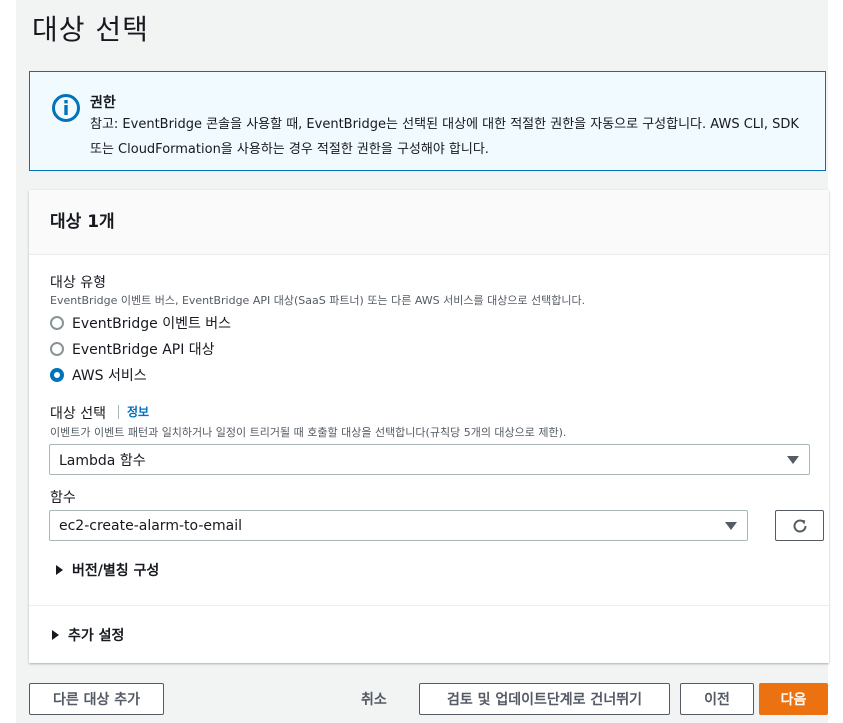  What do you see at coordinates (66, 108) in the screenshot?
I see `info-icon` at bounding box center [66, 108].